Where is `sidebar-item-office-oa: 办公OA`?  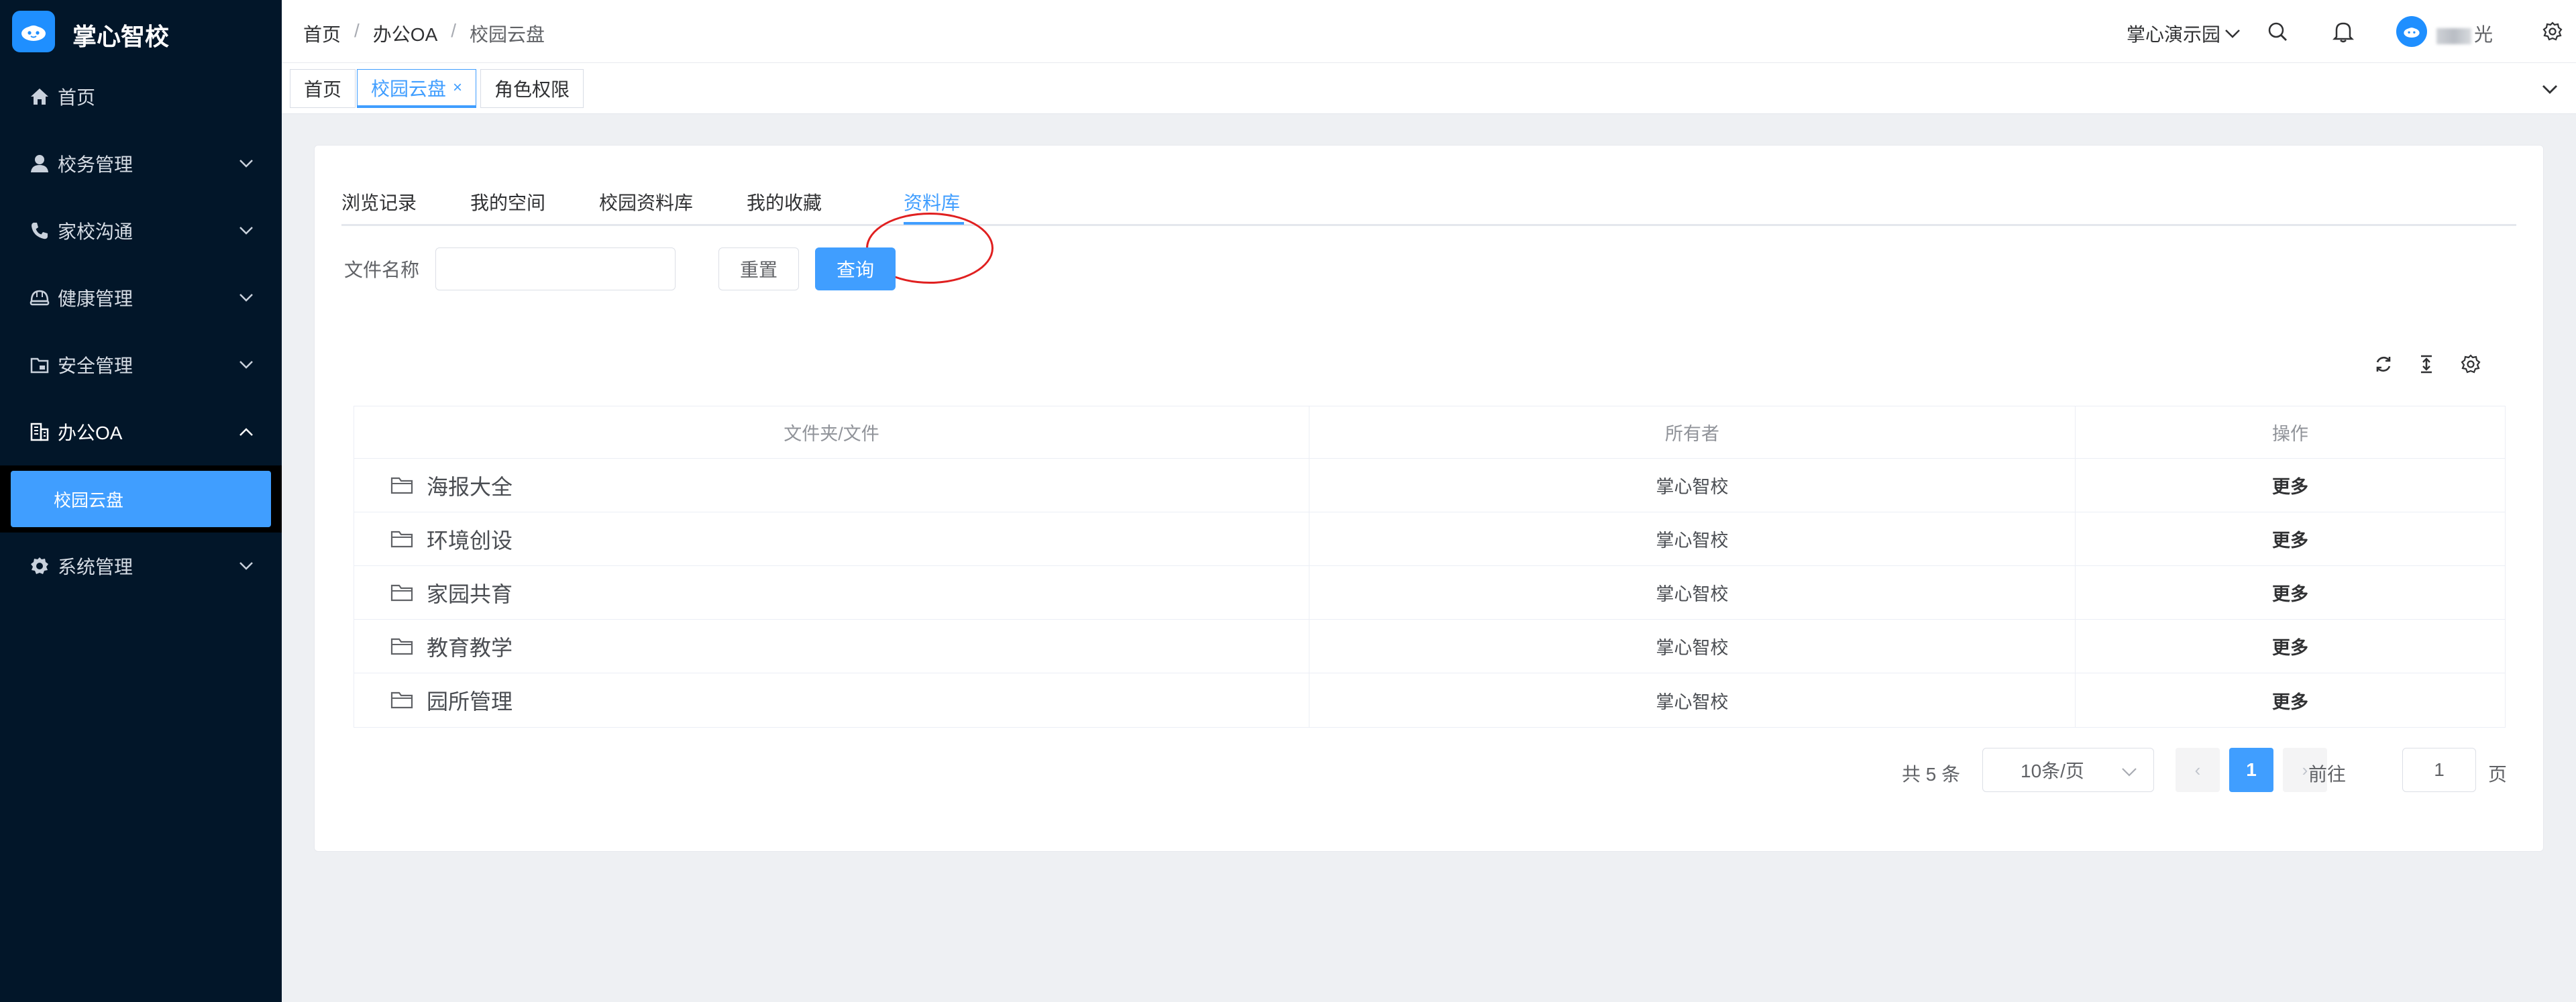 sidebar-item-office-oa: 办公OA is located at coordinates (141, 432).